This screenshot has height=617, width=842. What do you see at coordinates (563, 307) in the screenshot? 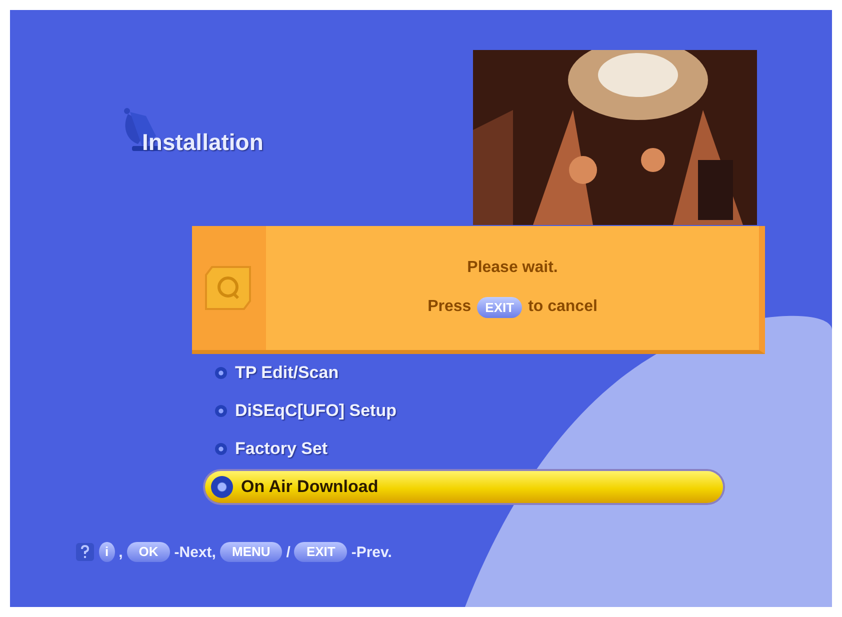
I see `dialog-hint: to cancel` at bounding box center [563, 307].